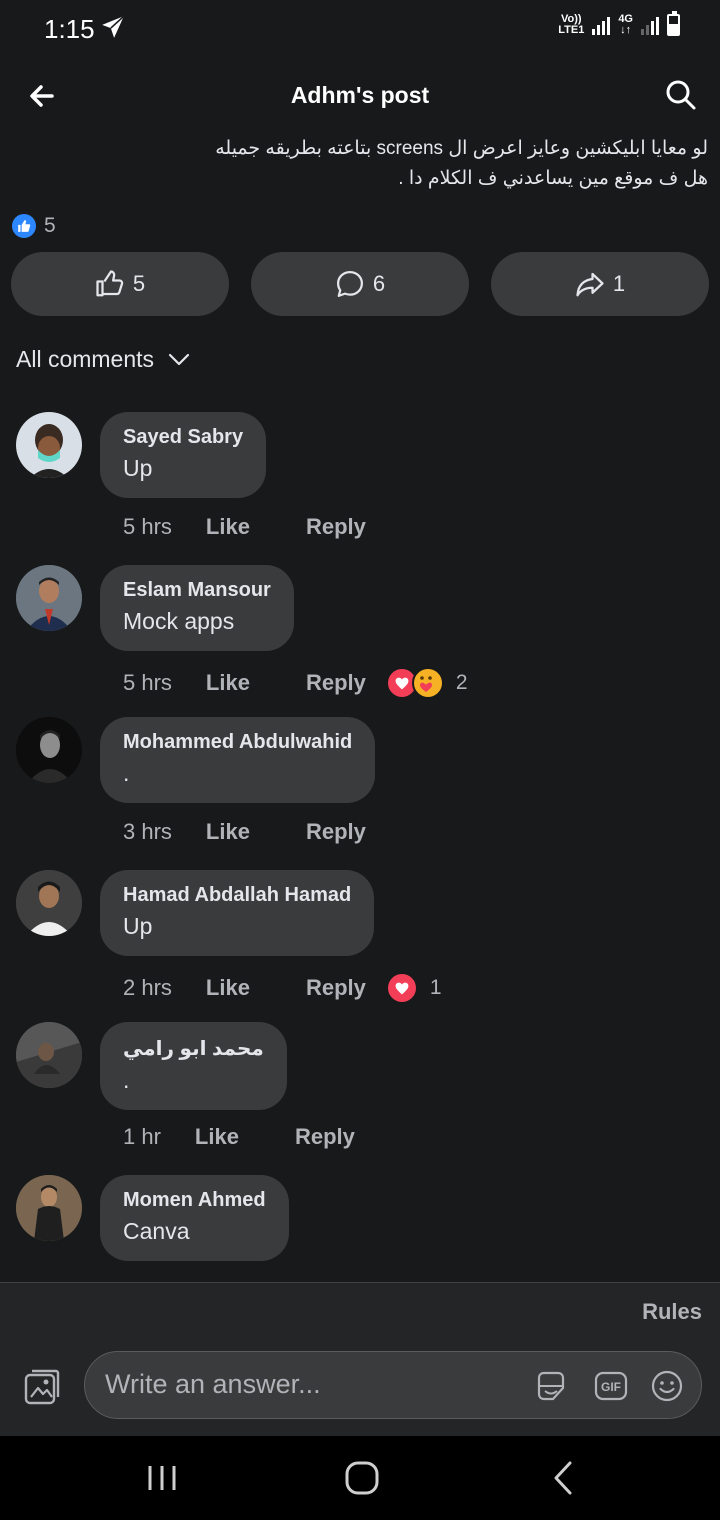 This screenshot has height=1520, width=720. What do you see at coordinates (193, 1048) in the screenshot?
I see `comment-author: محمد ابو رامي` at bounding box center [193, 1048].